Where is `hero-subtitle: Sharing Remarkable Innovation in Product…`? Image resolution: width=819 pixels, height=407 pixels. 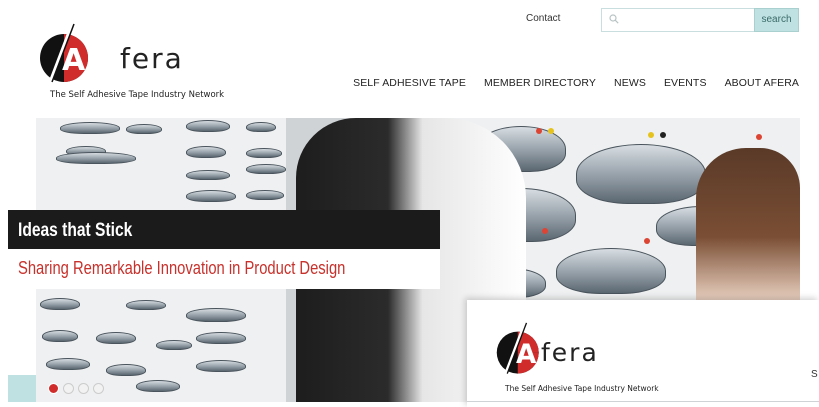 hero-subtitle: Sharing Remarkable Innovation in Product… is located at coordinates (182, 268).